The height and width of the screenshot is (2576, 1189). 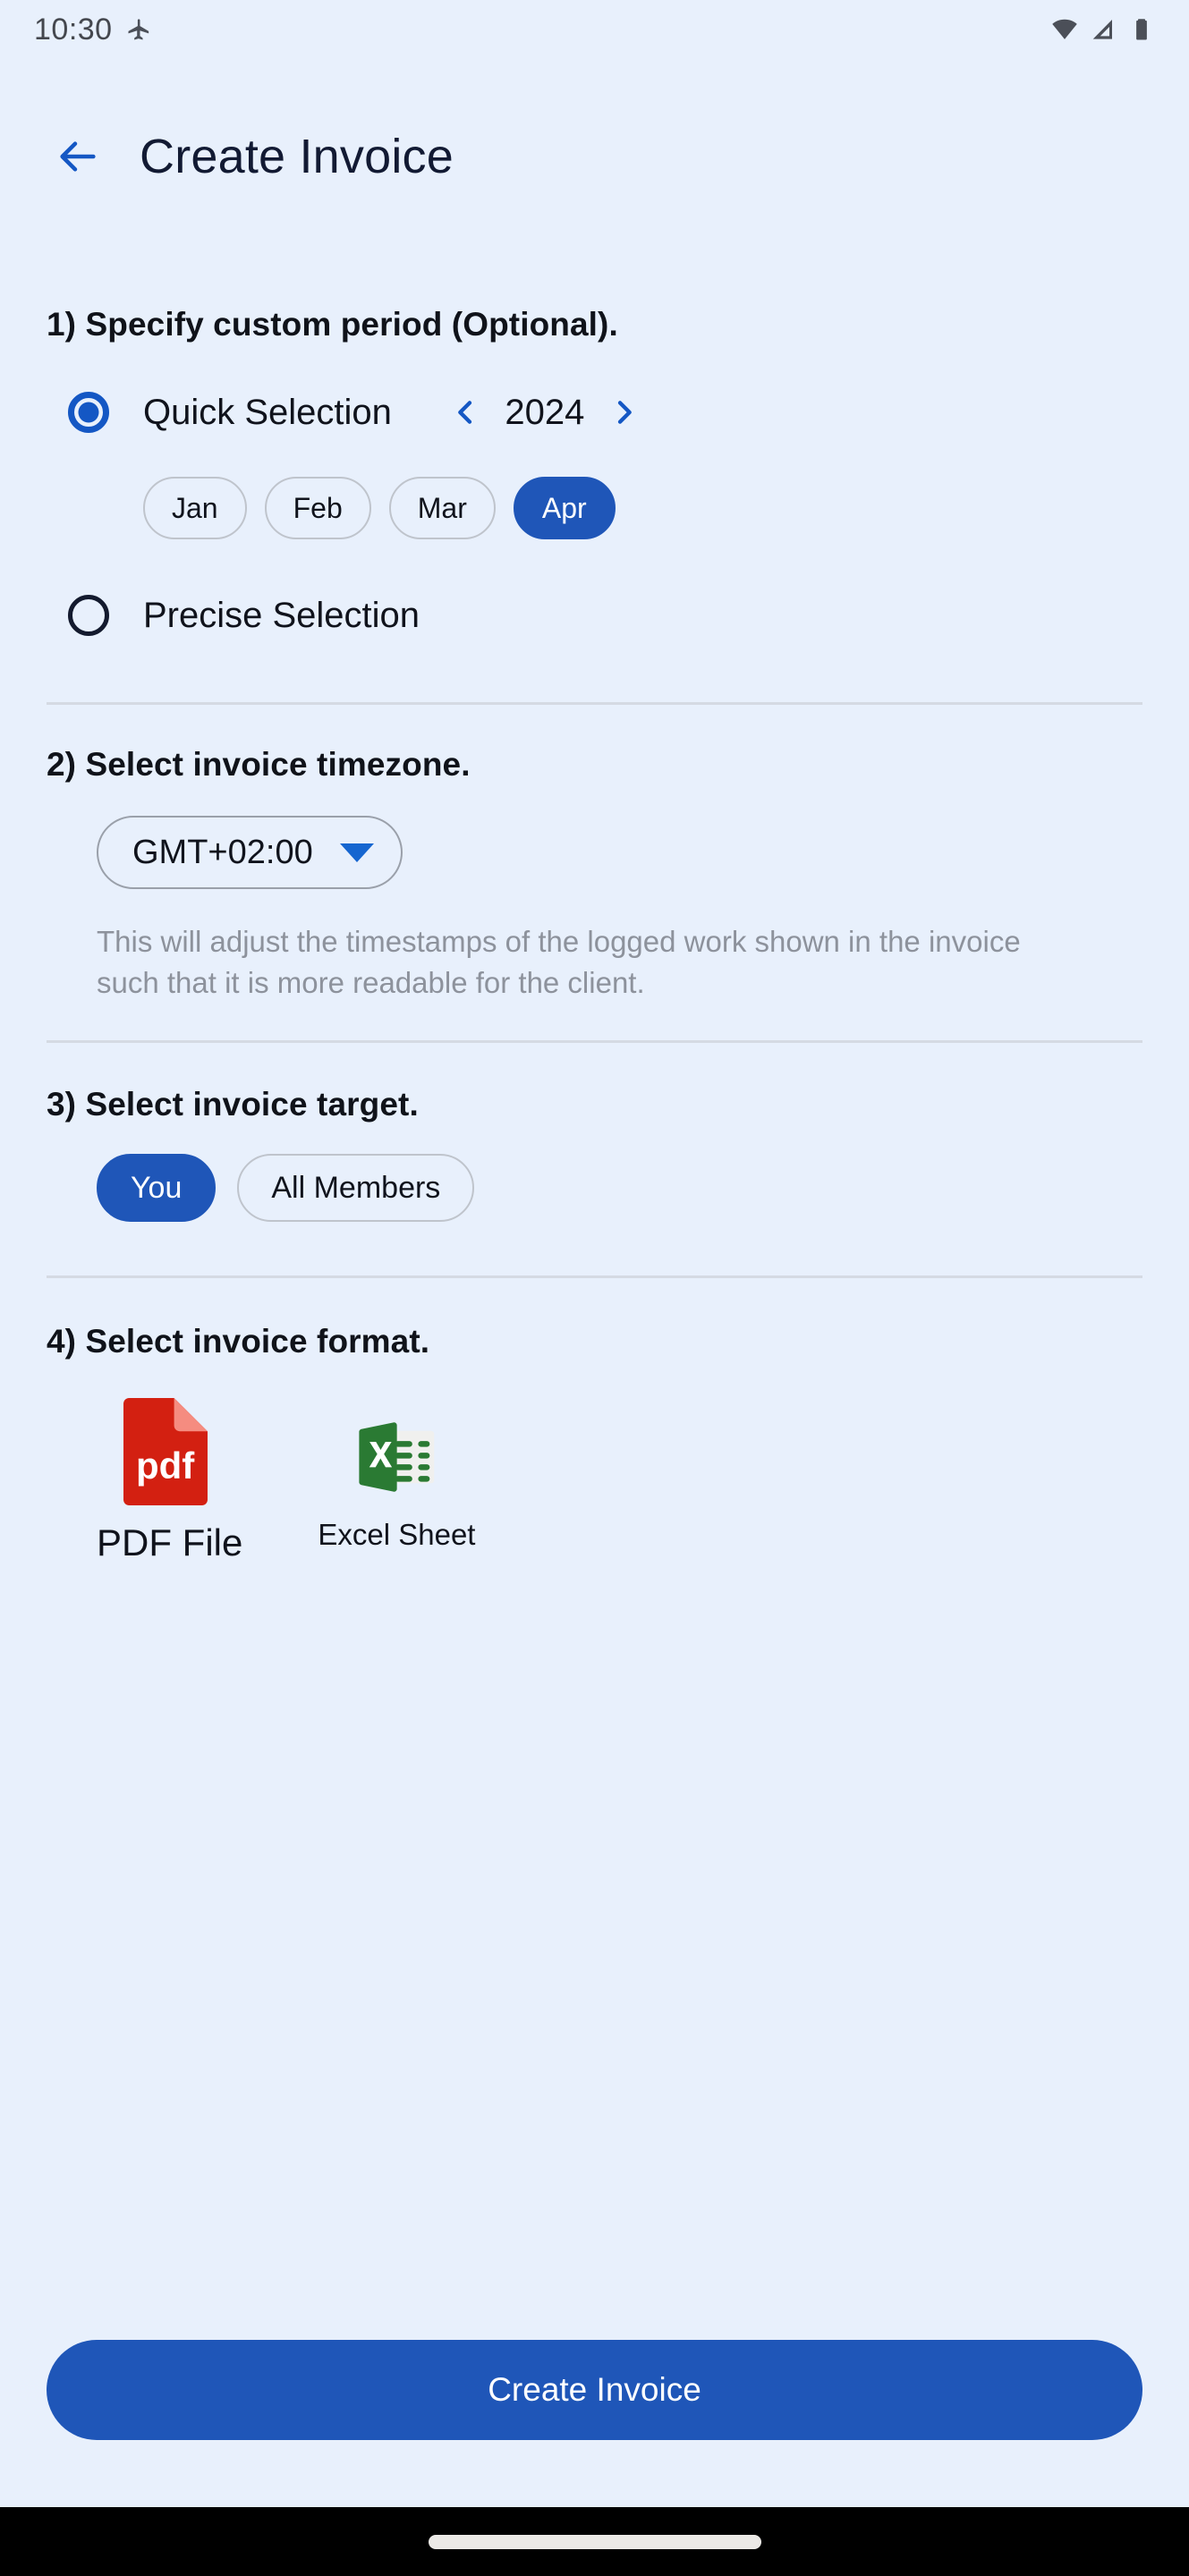 I want to click on format-option-group: pdf PDF File Excel Sheet, so click(x=619, y=1480).